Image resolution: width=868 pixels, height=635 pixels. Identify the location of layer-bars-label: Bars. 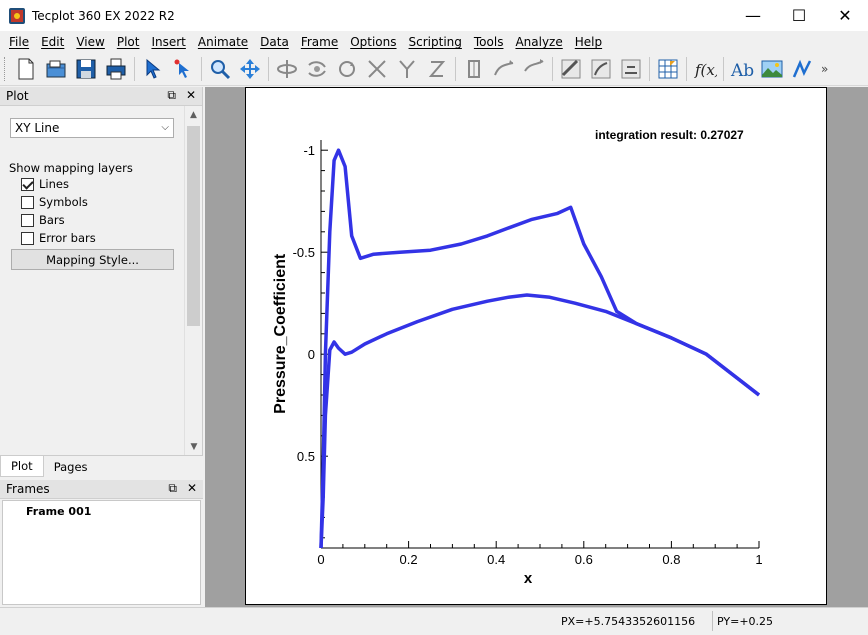
(52, 220).